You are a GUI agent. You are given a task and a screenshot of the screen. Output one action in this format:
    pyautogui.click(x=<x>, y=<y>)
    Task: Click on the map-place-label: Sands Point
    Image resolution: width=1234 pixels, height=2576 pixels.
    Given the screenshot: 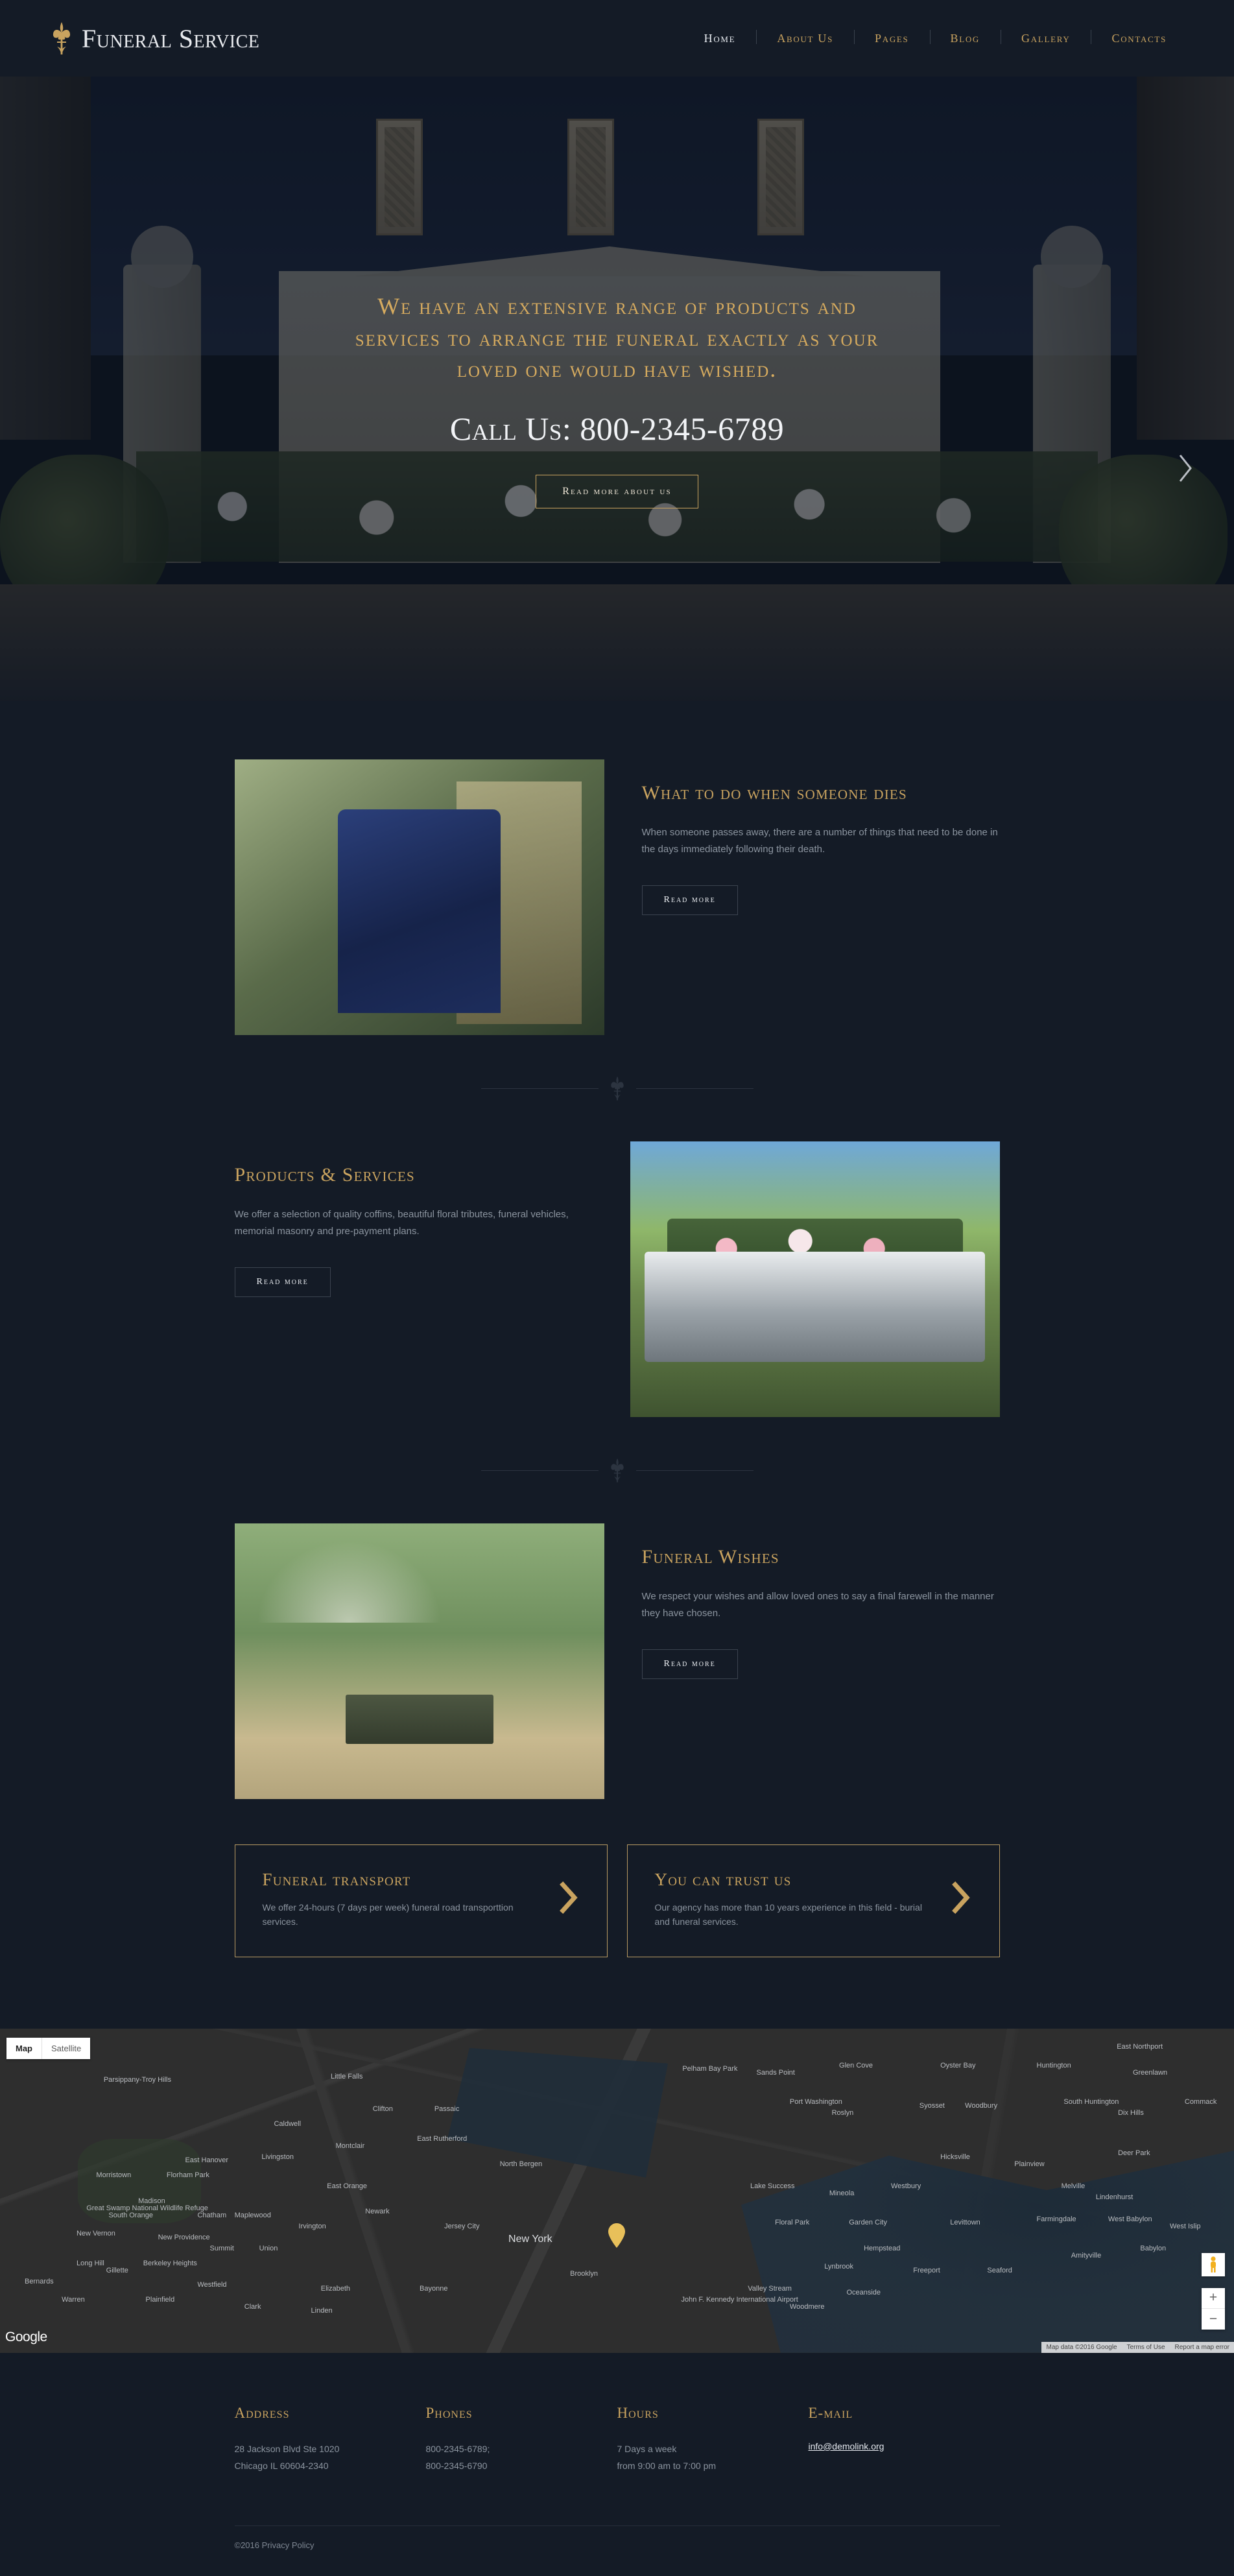 What is the action you would take?
    pyautogui.click(x=775, y=2072)
    